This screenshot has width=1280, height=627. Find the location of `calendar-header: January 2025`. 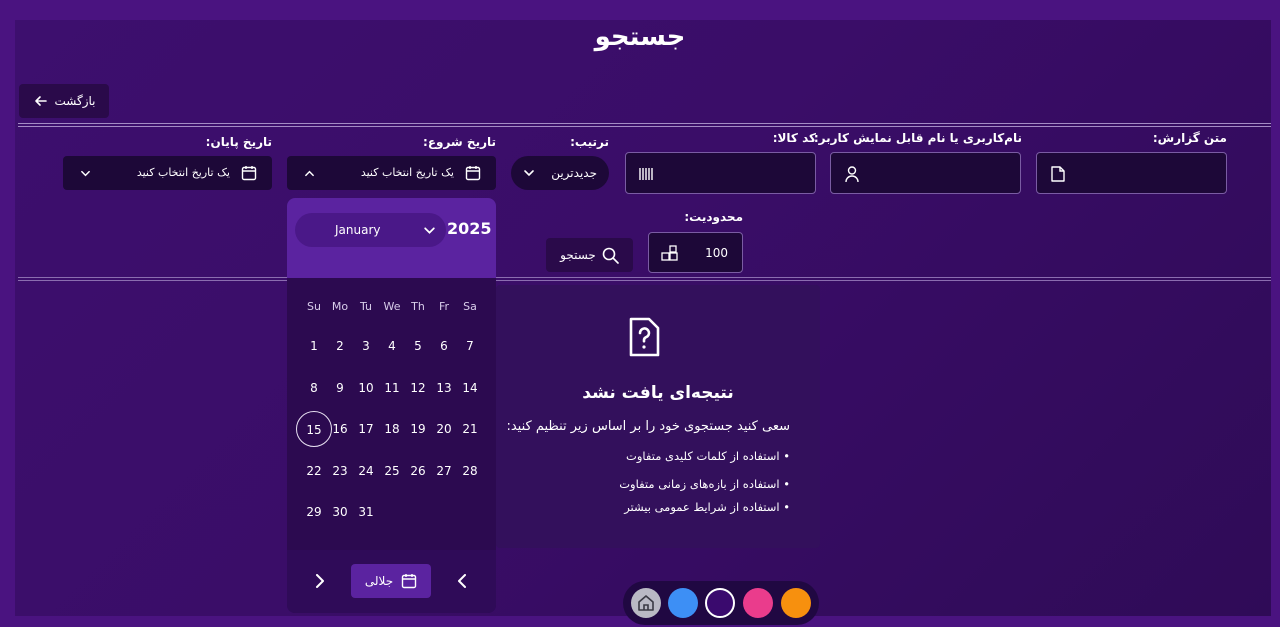

calendar-header: January 2025 is located at coordinates (391, 238).